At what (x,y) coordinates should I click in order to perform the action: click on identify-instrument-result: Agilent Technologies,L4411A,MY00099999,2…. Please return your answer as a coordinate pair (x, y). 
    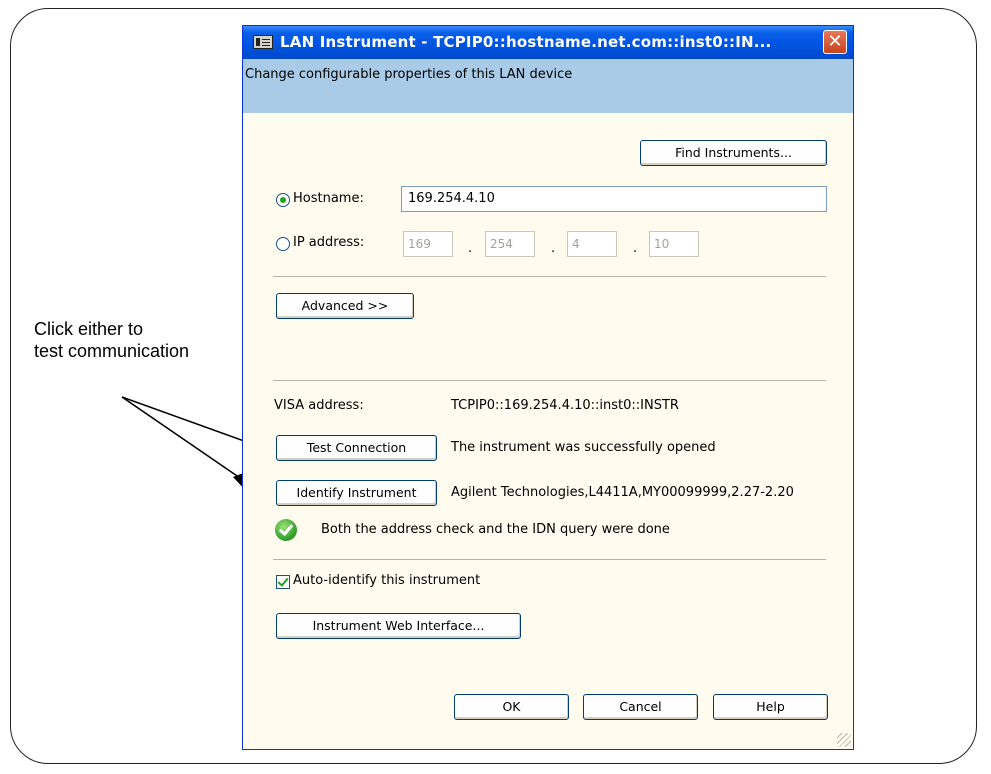
    Looking at the image, I should click on (622, 492).